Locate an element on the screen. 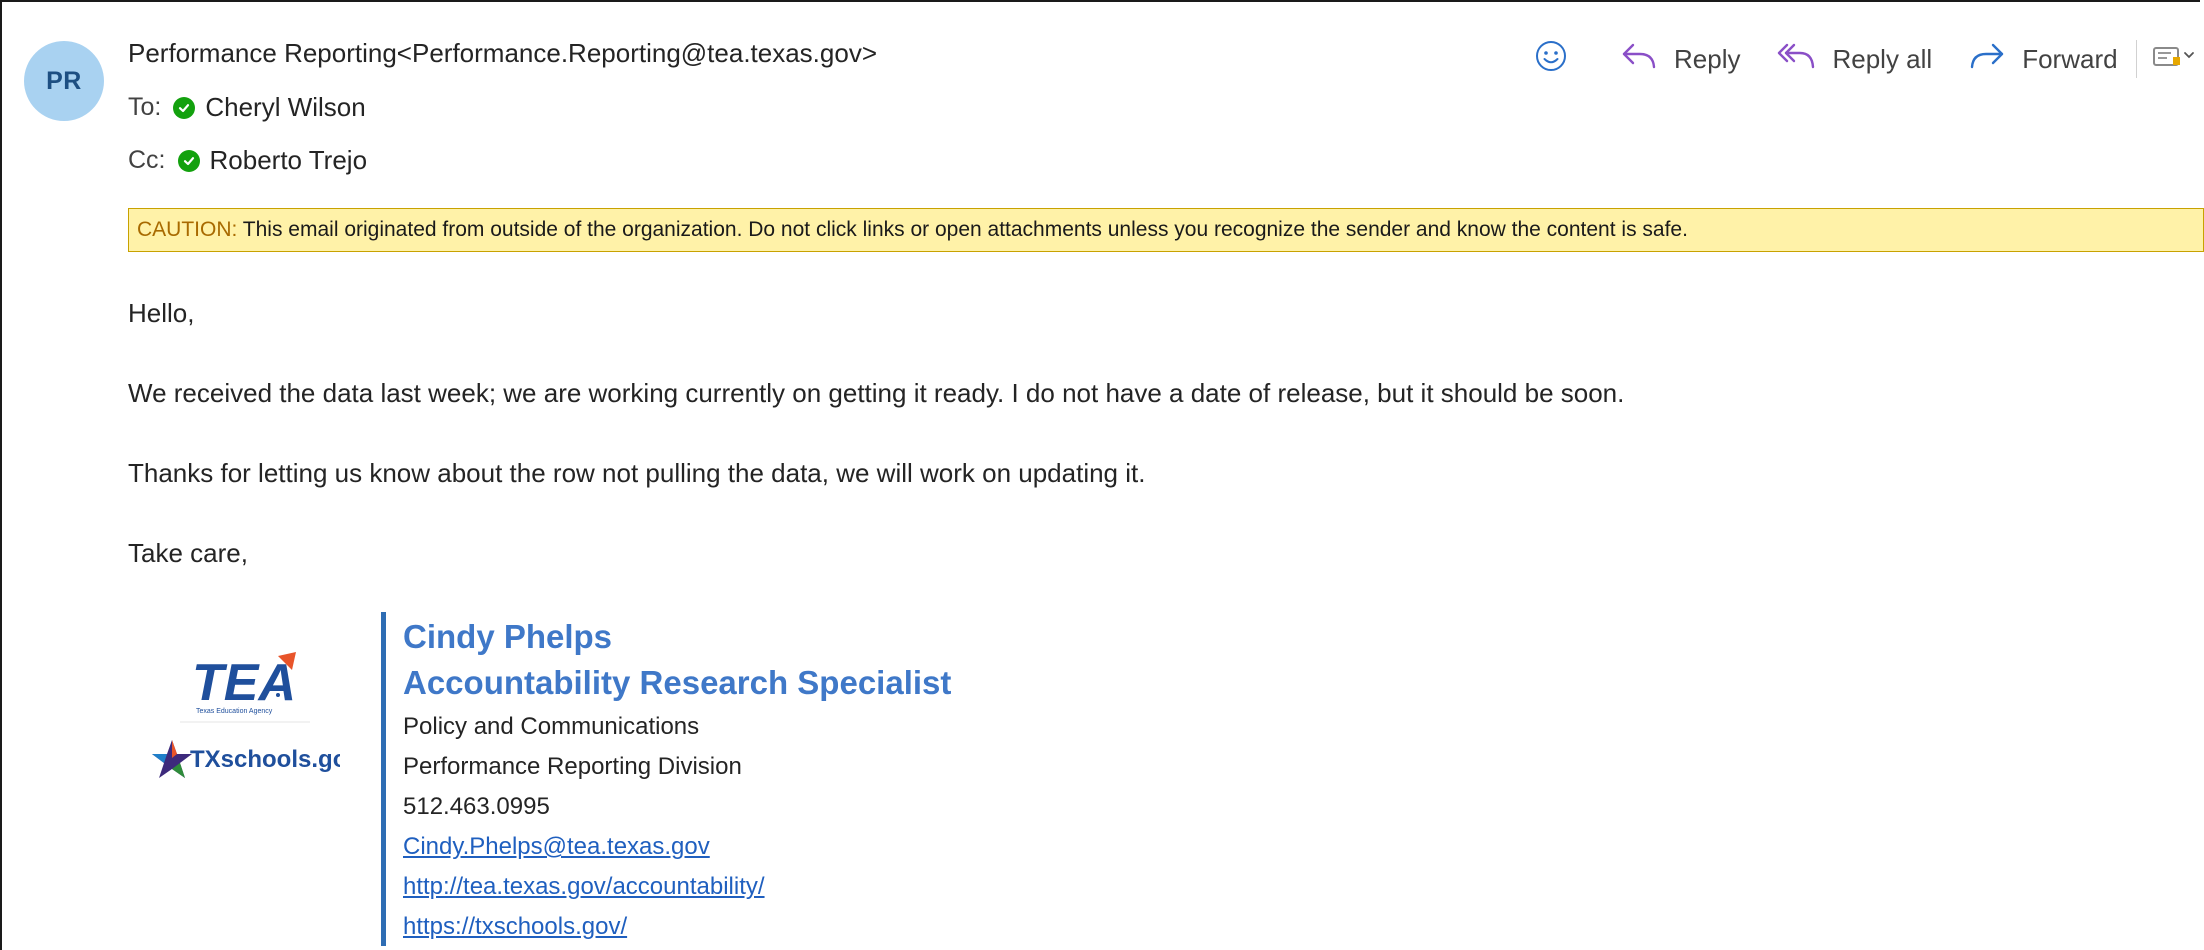 The height and width of the screenshot is (950, 2204). forward-label: Forward is located at coordinates (2070, 58).